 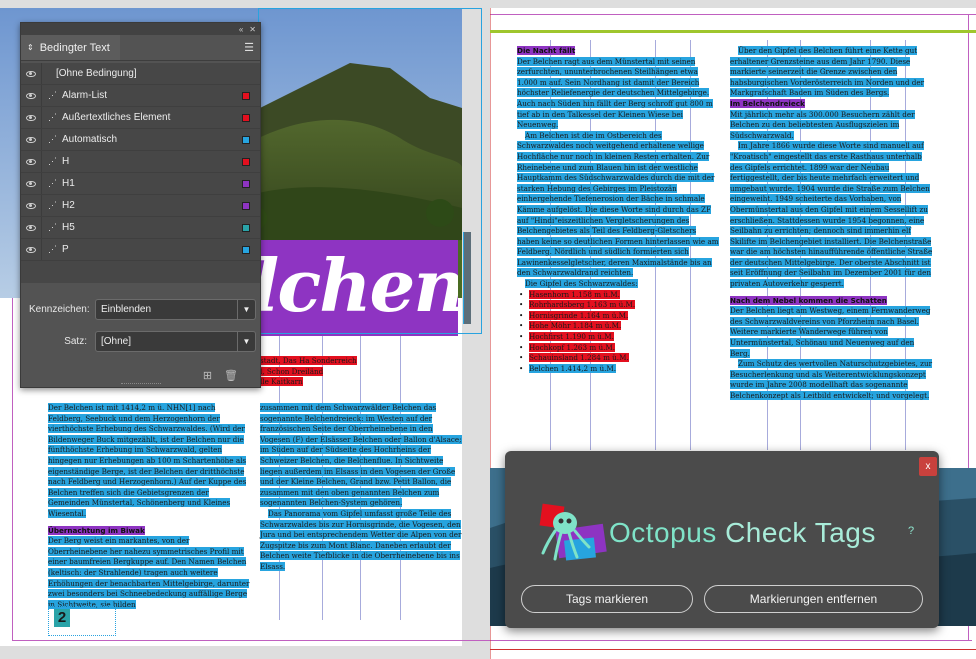 What do you see at coordinates (126, 309) in the screenshot?
I see `indicator-value: Einblenden` at bounding box center [126, 309].